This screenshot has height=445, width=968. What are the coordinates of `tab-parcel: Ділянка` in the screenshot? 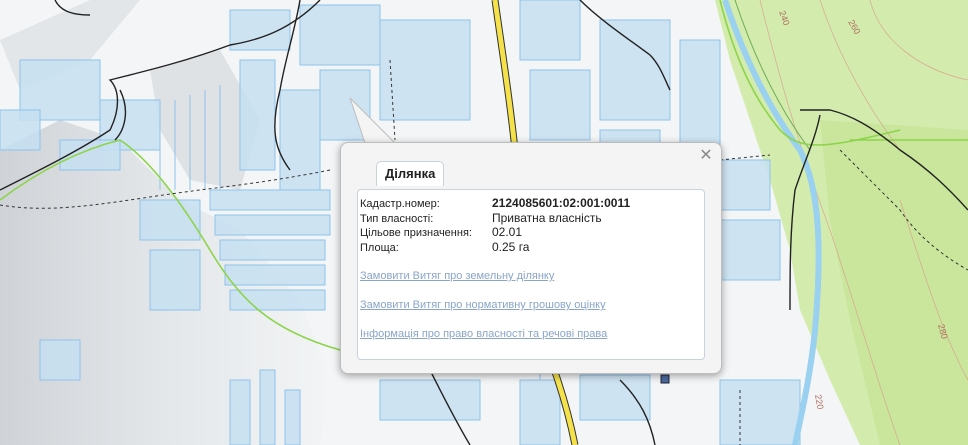 It's located at (410, 173).